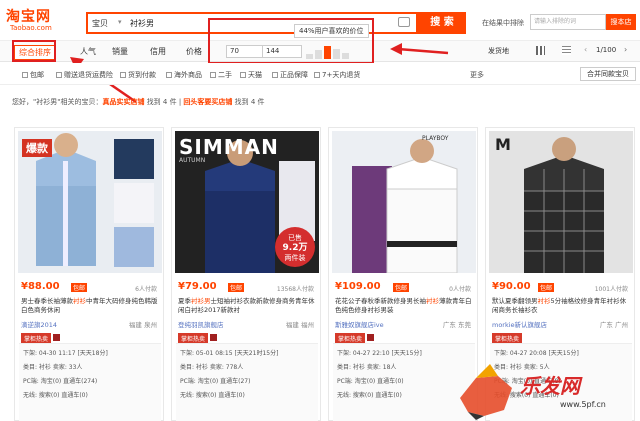 The image size is (640, 421). What do you see at coordinates (65, 353) in the screenshot?
I see `info-line: 下架: 04-30 11:17 [天天18分]` at bounding box center [65, 353].